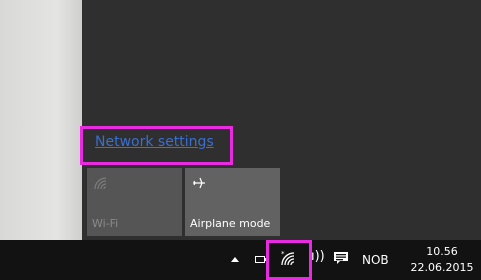  Describe the element at coordinates (240, 260) in the screenshot. I see `taskbar: * ı)) NOB 10.56 22.06.2015` at that location.